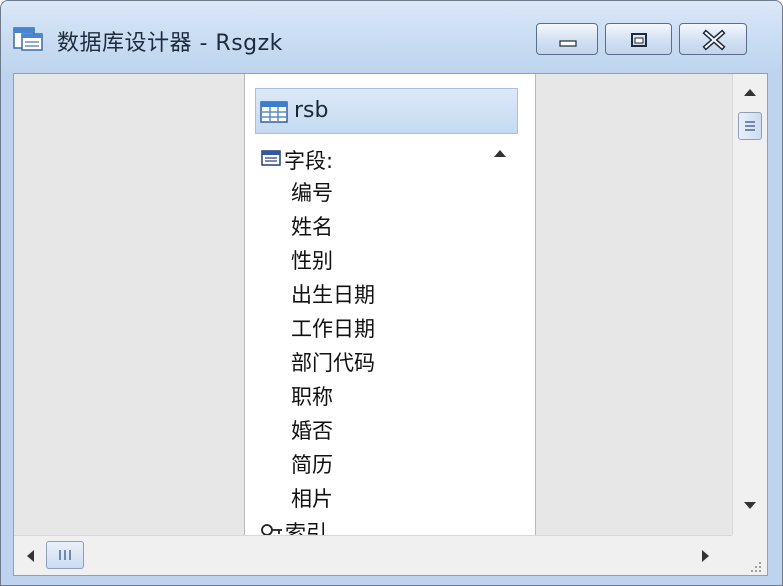 The width and height of the screenshot is (783, 586). Describe the element at coordinates (312, 260) in the screenshot. I see `field-item: 性别` at that location.